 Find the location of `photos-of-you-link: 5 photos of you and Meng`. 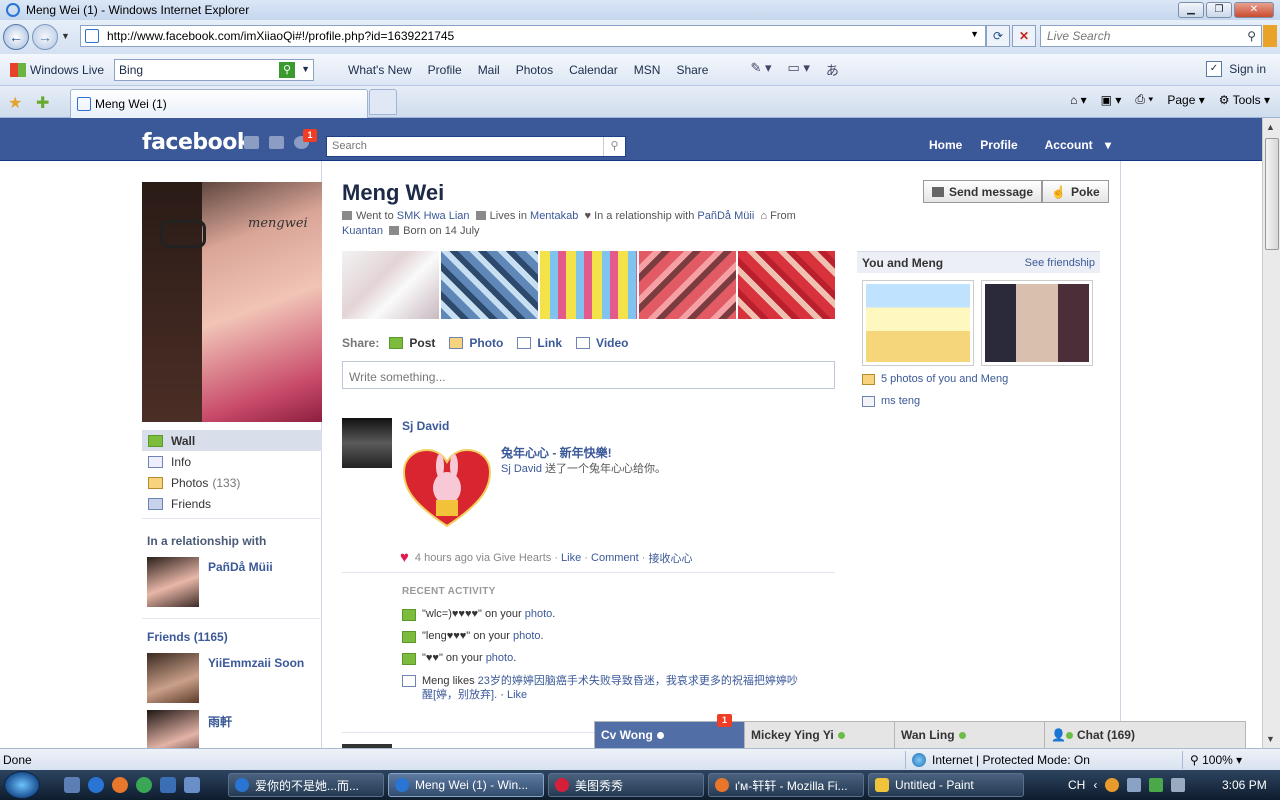

photos-of-you-link: 5 photos of you and Meng is located at coordinates (935, 379).